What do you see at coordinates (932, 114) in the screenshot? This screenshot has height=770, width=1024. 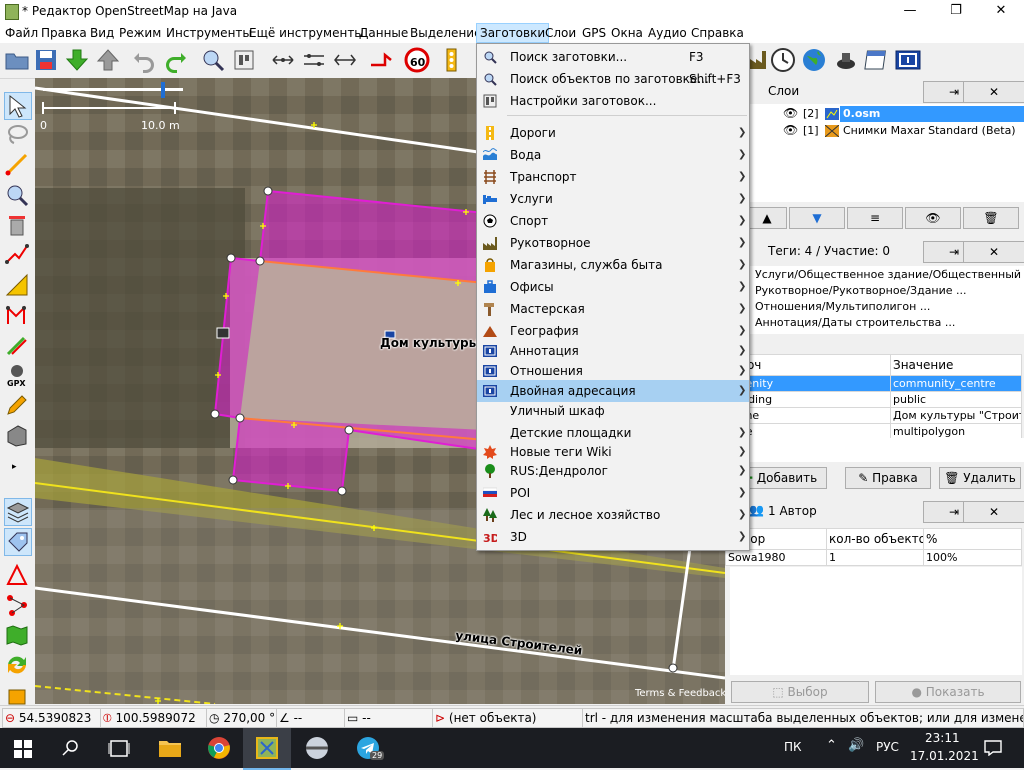 I see `layer-name: 0.osm` at bounding box center [932, 114].